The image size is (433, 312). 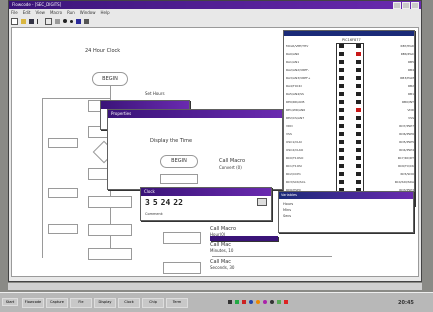 What do you see at coordinates (27, 12) in the screenshot?
I see `menu-edit: Edit` at bounding box center [27, 12].